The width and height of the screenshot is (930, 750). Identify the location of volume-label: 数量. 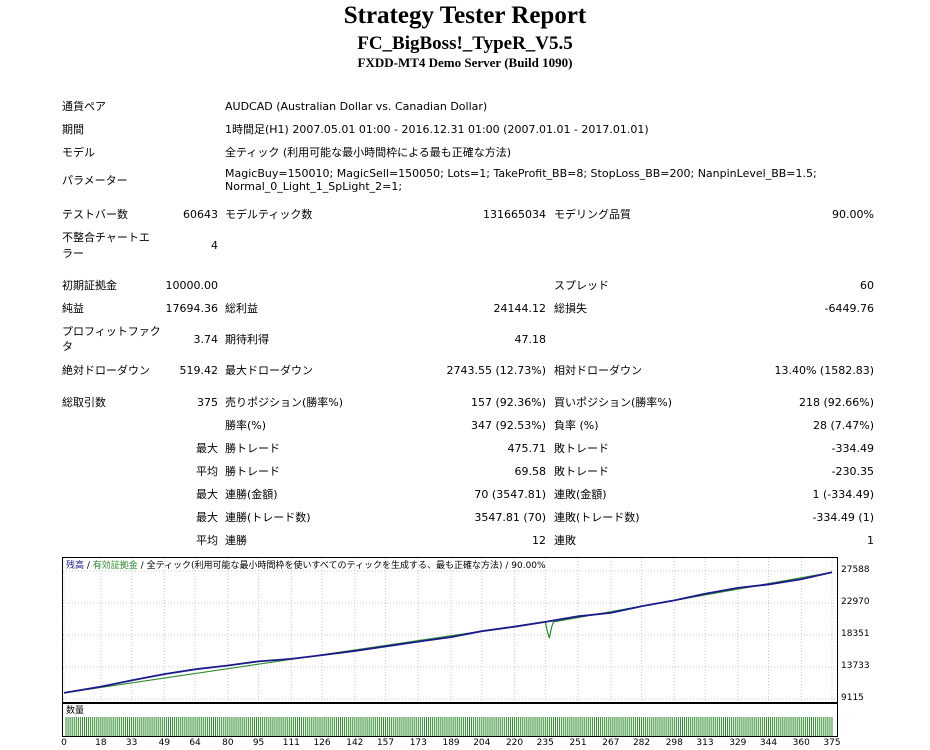
(75, 710).